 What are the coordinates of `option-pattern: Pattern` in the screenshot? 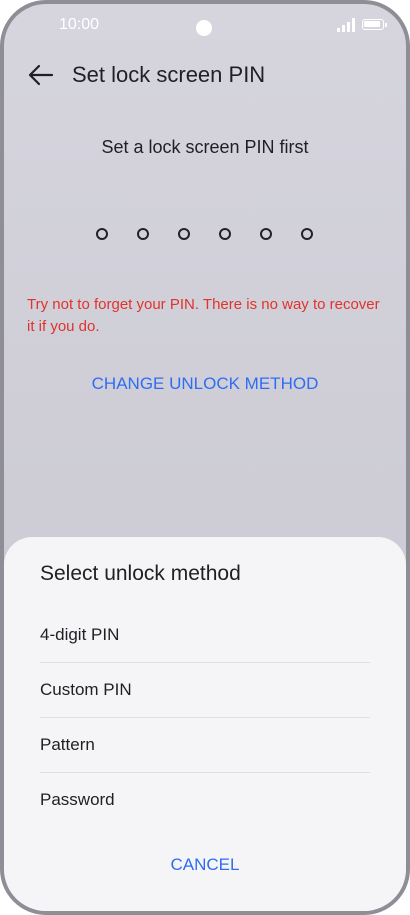 It's located at (205, 746).